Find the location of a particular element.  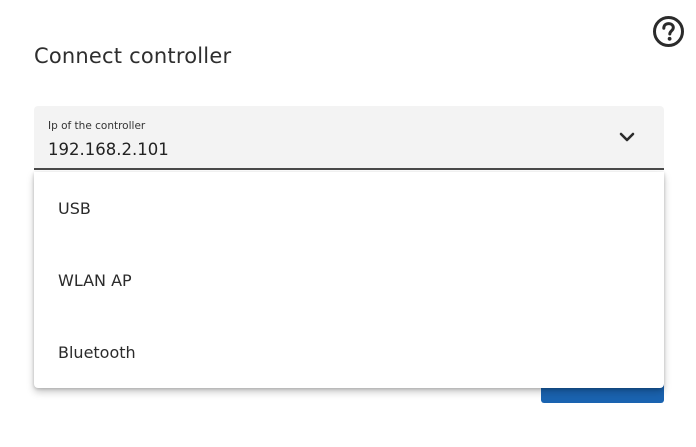

dialog-title: Connect controller is located at coordinates (133, 56).